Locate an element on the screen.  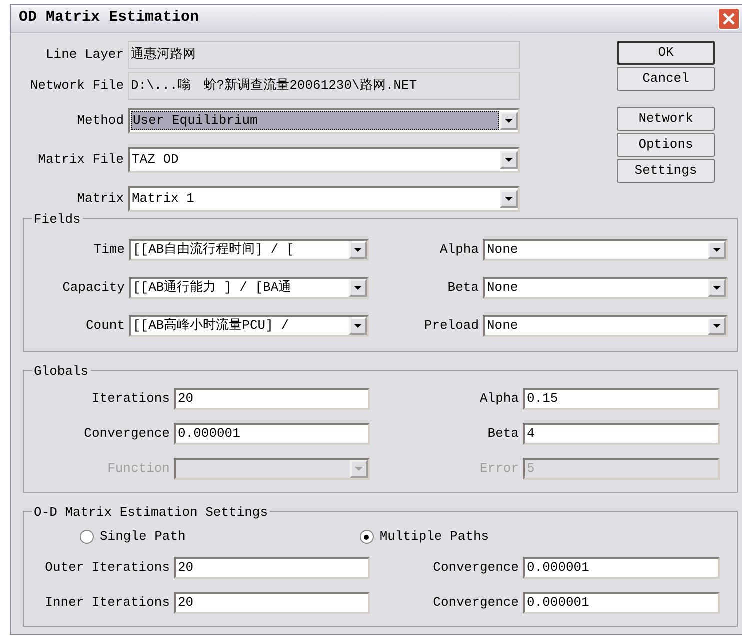
field-label: Preload is located at coordinates (451, 326).